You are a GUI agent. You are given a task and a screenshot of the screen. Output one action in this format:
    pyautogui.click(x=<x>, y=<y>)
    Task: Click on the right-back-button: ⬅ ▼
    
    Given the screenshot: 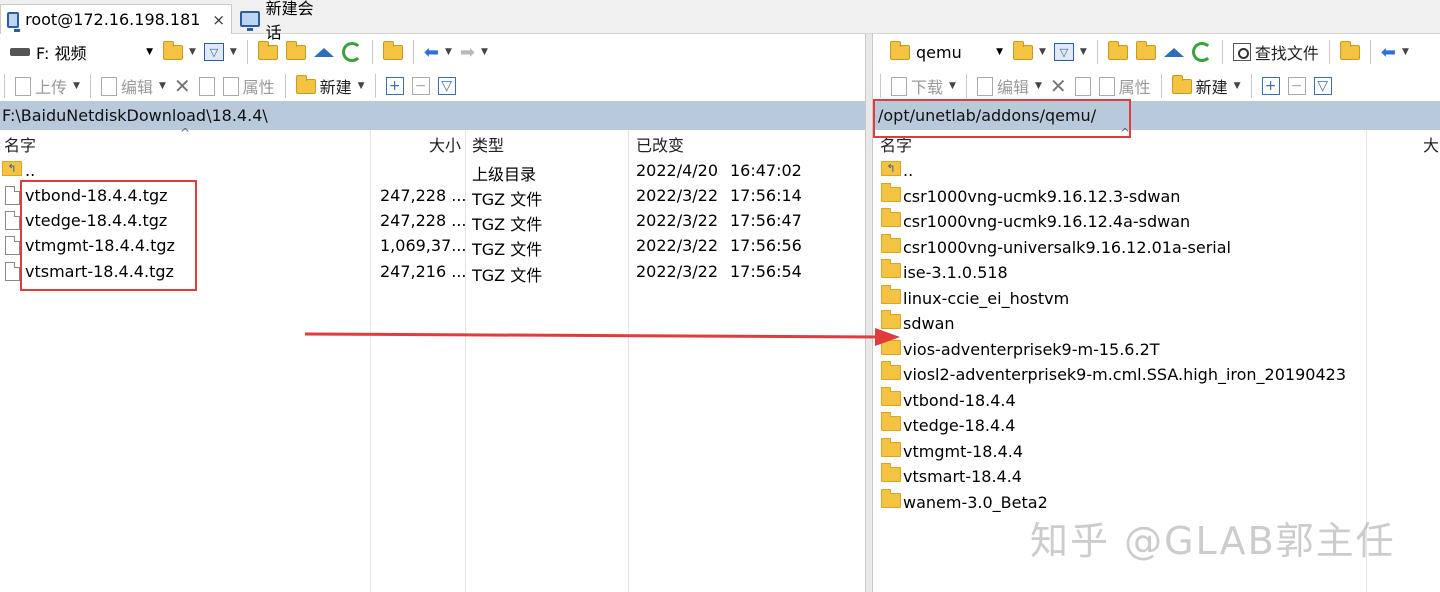 What is the action you would take?
    pyautogui.click(x=1395, y=52)
    